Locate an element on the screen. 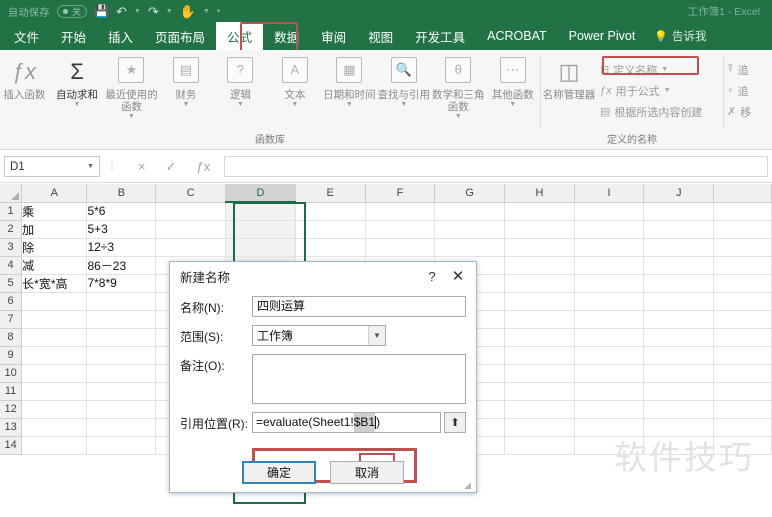 The height and width of the screenshot is (517, 772). cell-J4 is located at coordinates (679, 265).